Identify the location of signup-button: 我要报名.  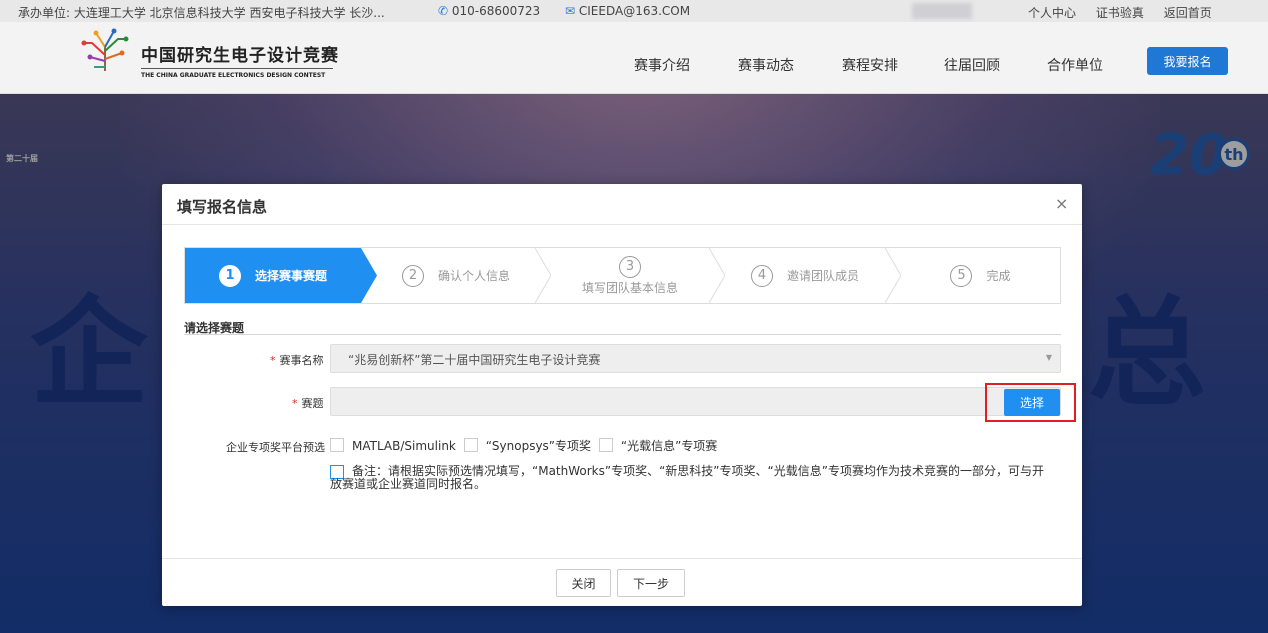
(1187, 61).